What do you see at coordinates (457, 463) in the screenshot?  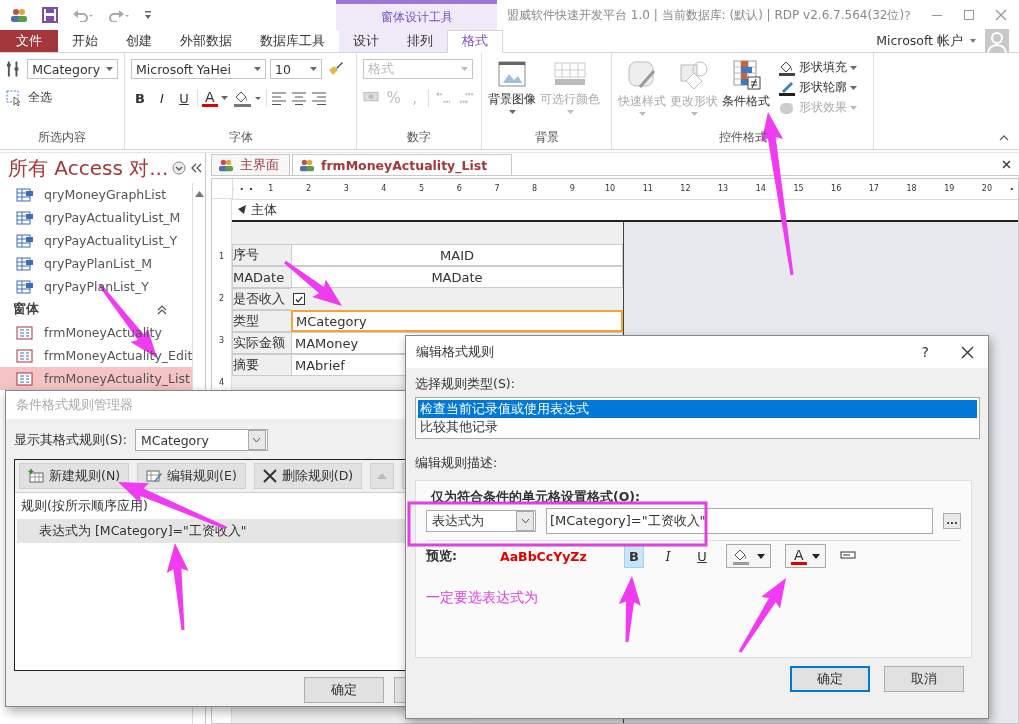 I see `description-label: 编辑规则描述:` at bounding box center [457, 463].